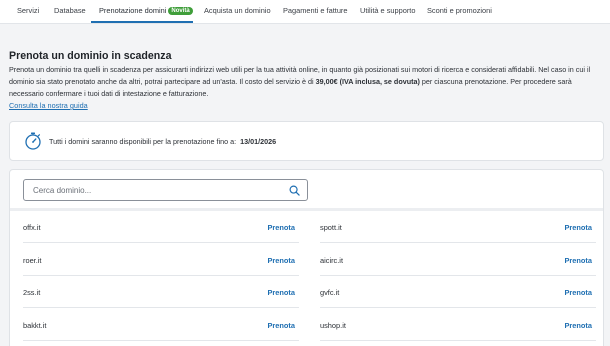  What do you see at coordinates (333, 325) in the screenshot?
I see `domain-name: ushop.it` at bounding box center [333, 325].